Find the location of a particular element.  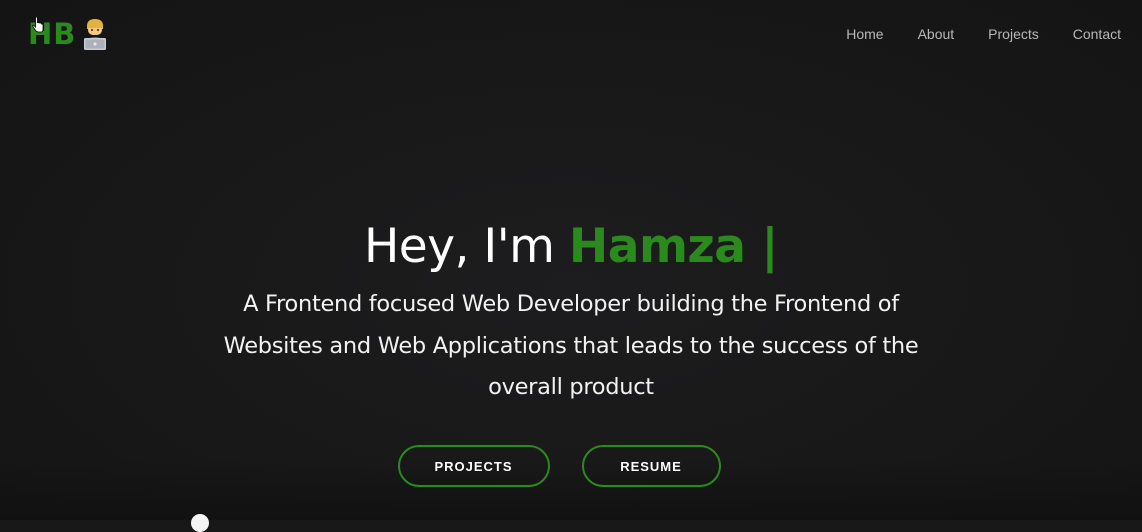

hero-heading: Hey, I'm Hamza | is located at coordinates (571, 247).